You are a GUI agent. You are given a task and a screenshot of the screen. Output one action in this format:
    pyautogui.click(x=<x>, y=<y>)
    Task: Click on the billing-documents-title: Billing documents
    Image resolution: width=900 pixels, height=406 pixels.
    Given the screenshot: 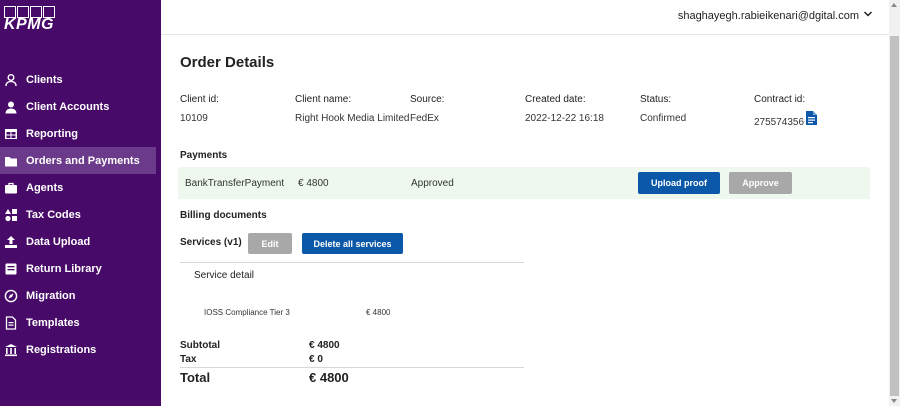 What is the action you would take?
    pyautogui.click(x=223, y=215)
    